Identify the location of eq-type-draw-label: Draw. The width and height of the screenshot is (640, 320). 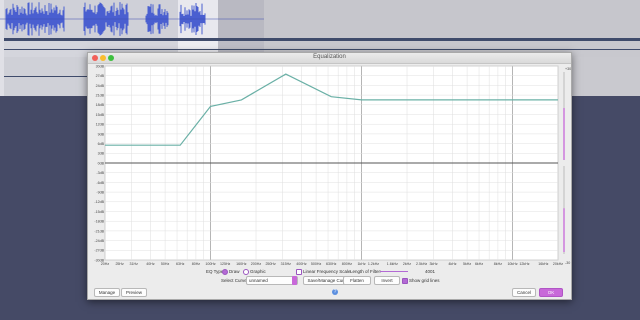
(234, 271).